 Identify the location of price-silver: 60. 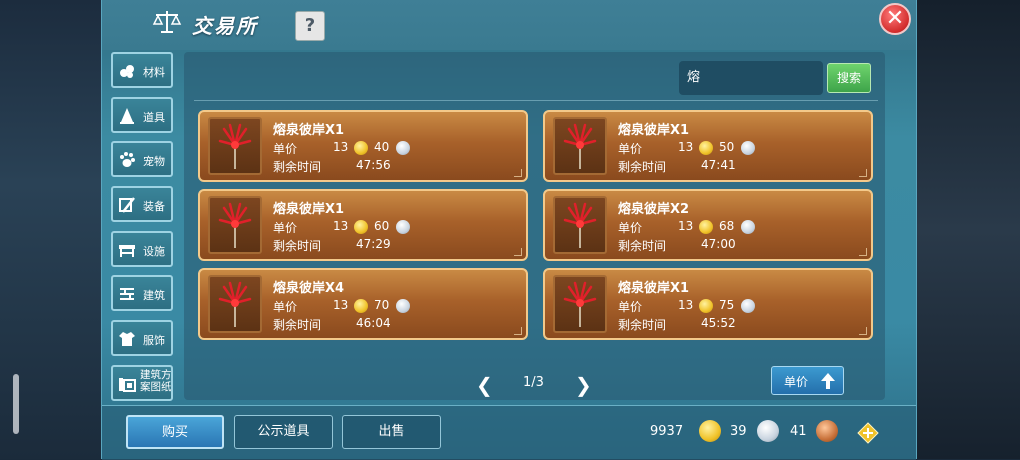
(382, 226).